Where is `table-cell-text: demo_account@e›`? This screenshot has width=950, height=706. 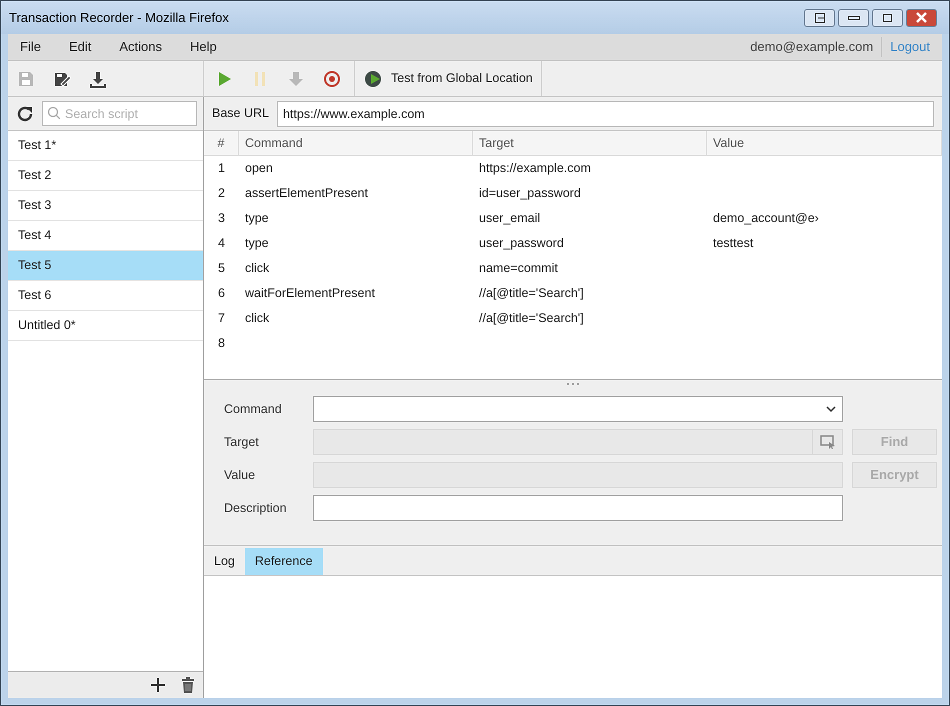 table-cell-text: demo_account@e› is located at coordinates (766, 219).